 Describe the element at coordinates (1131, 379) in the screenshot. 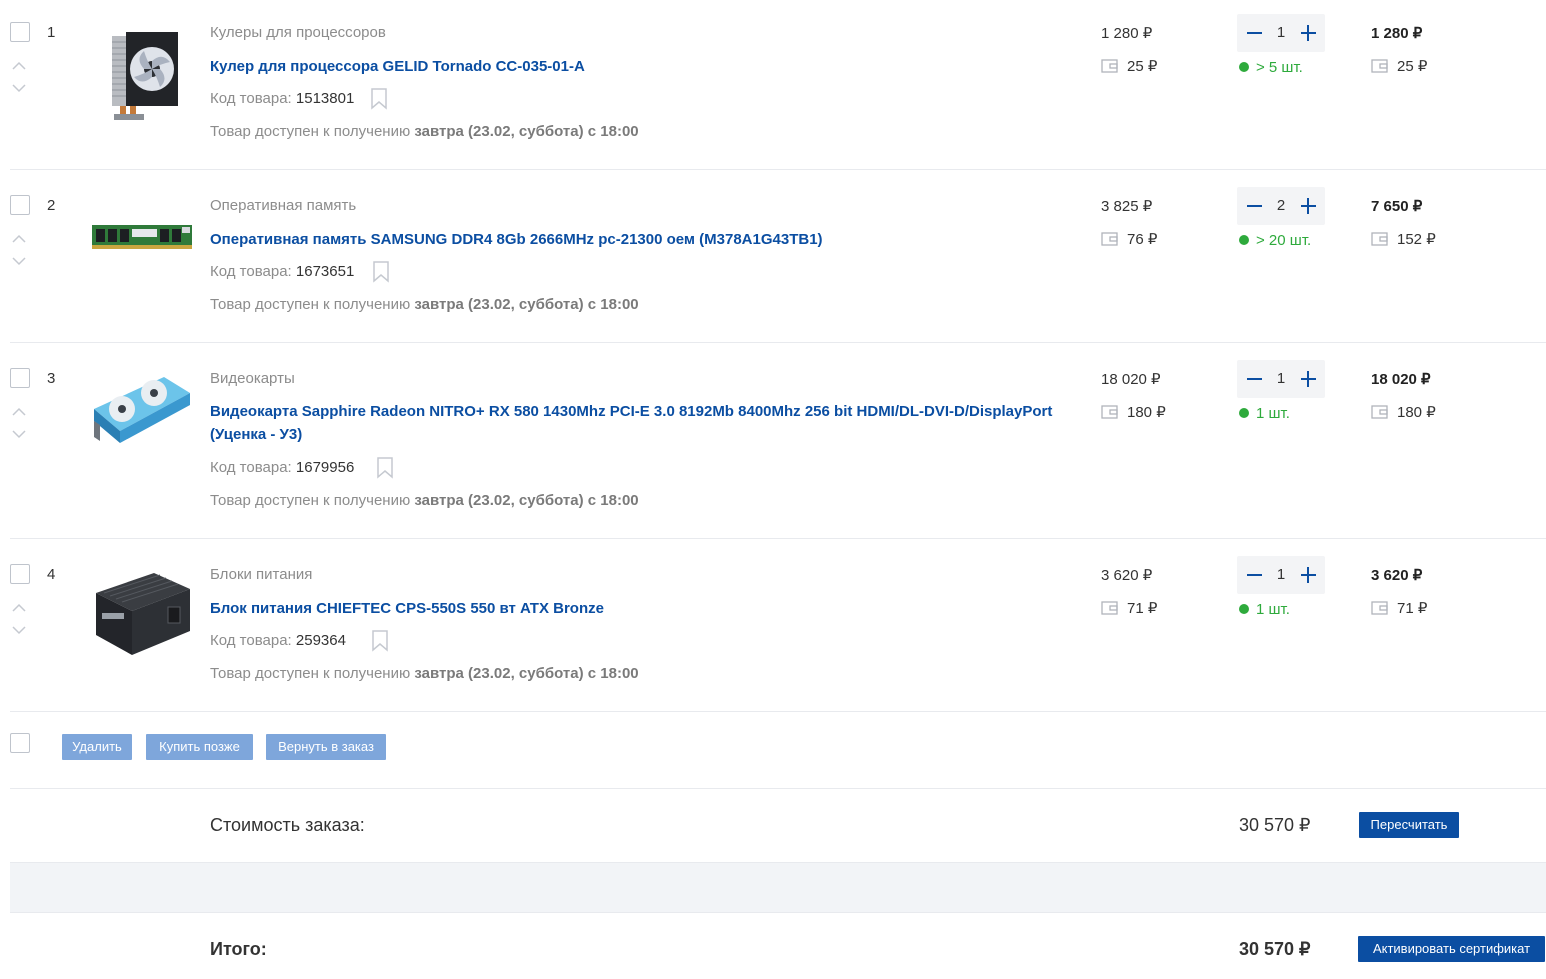

I see `item-price: 18 020 ₽` at that location.